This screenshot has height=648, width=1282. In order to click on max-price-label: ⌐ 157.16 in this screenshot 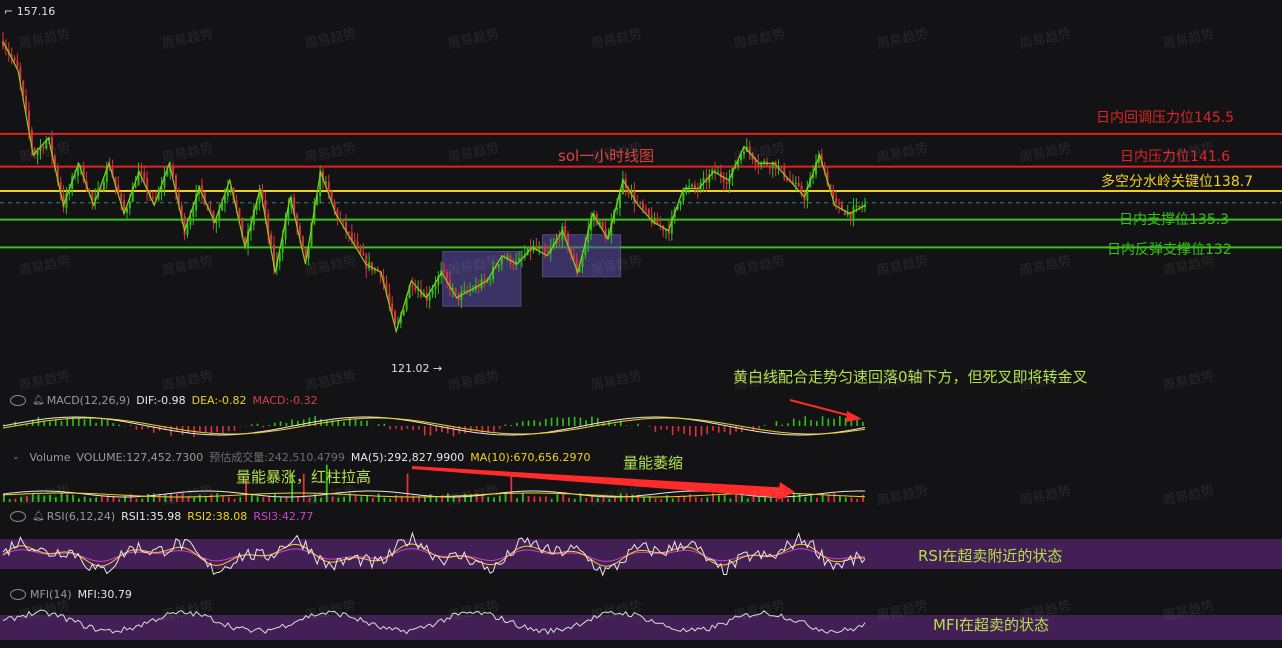, I will do `click(30, 11)`.